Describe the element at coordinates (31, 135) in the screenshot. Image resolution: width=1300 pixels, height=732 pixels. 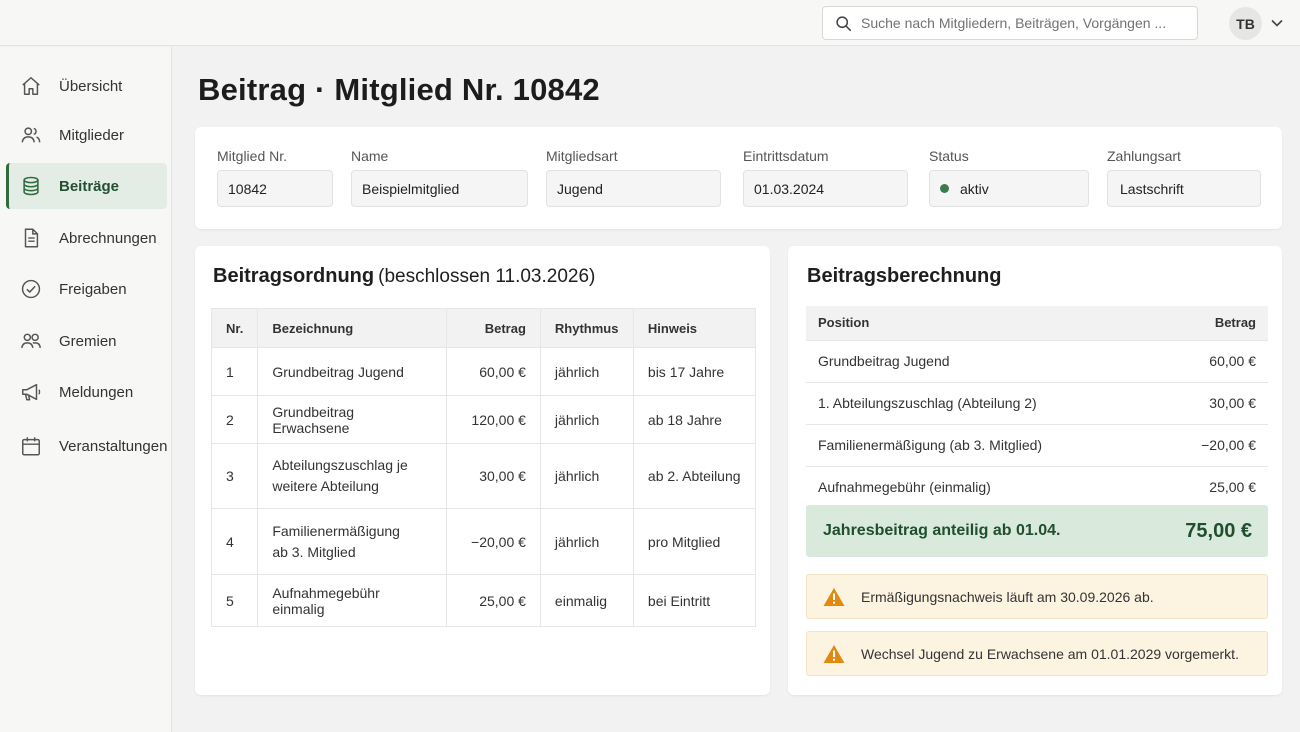
I see `users-icon` at that location.